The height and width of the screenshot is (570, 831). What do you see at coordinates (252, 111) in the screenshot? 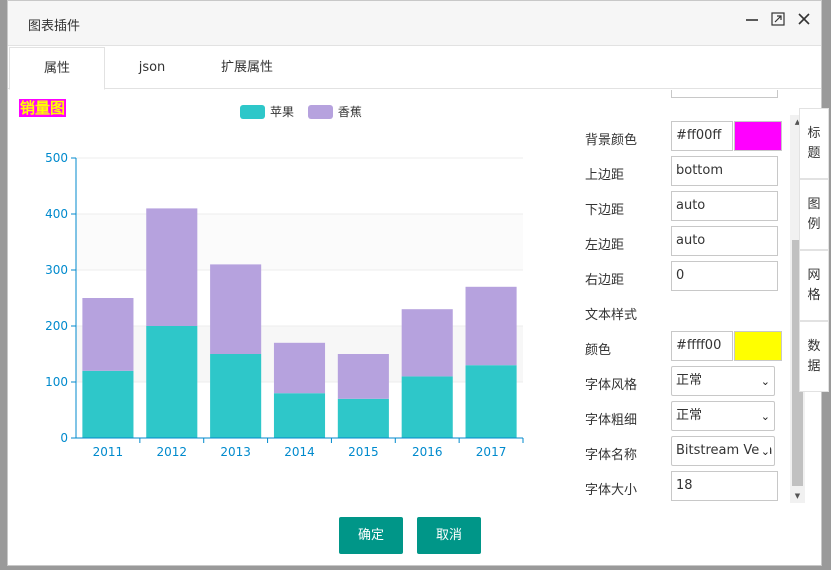
I see `legend-swatch-apple` at bounding box center [252, 111].